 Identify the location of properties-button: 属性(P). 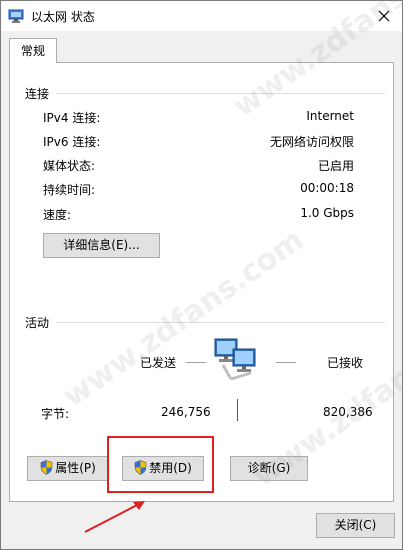
(68, 468).